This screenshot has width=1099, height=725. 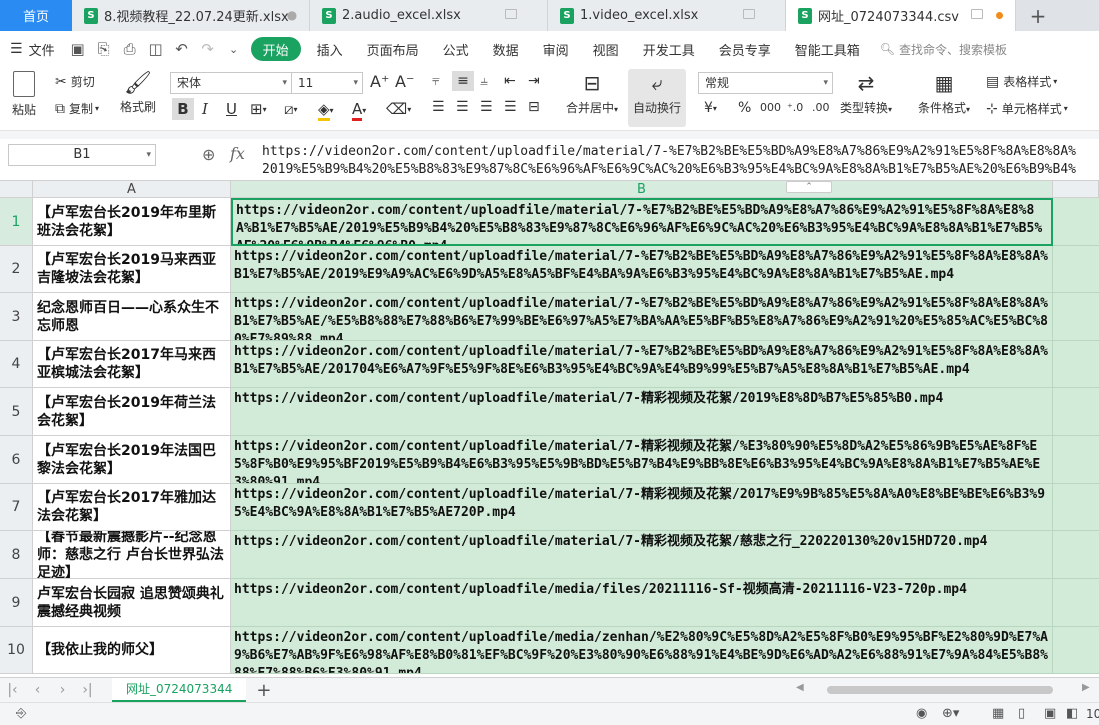 I want to click on select-all-corner, so click(x=16, y=189).